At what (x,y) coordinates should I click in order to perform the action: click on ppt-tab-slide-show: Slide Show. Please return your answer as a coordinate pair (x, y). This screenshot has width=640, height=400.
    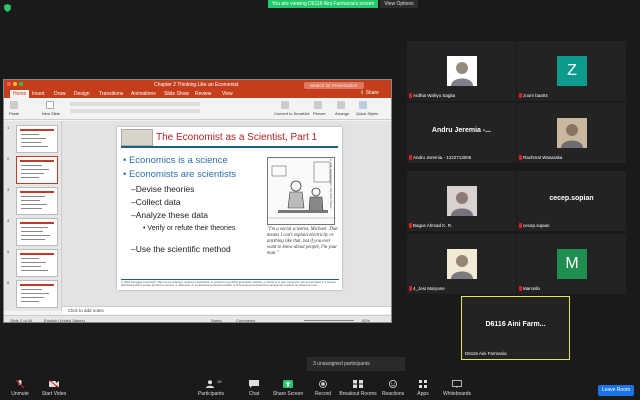
    Looking at the image, I should click on (176, 94).